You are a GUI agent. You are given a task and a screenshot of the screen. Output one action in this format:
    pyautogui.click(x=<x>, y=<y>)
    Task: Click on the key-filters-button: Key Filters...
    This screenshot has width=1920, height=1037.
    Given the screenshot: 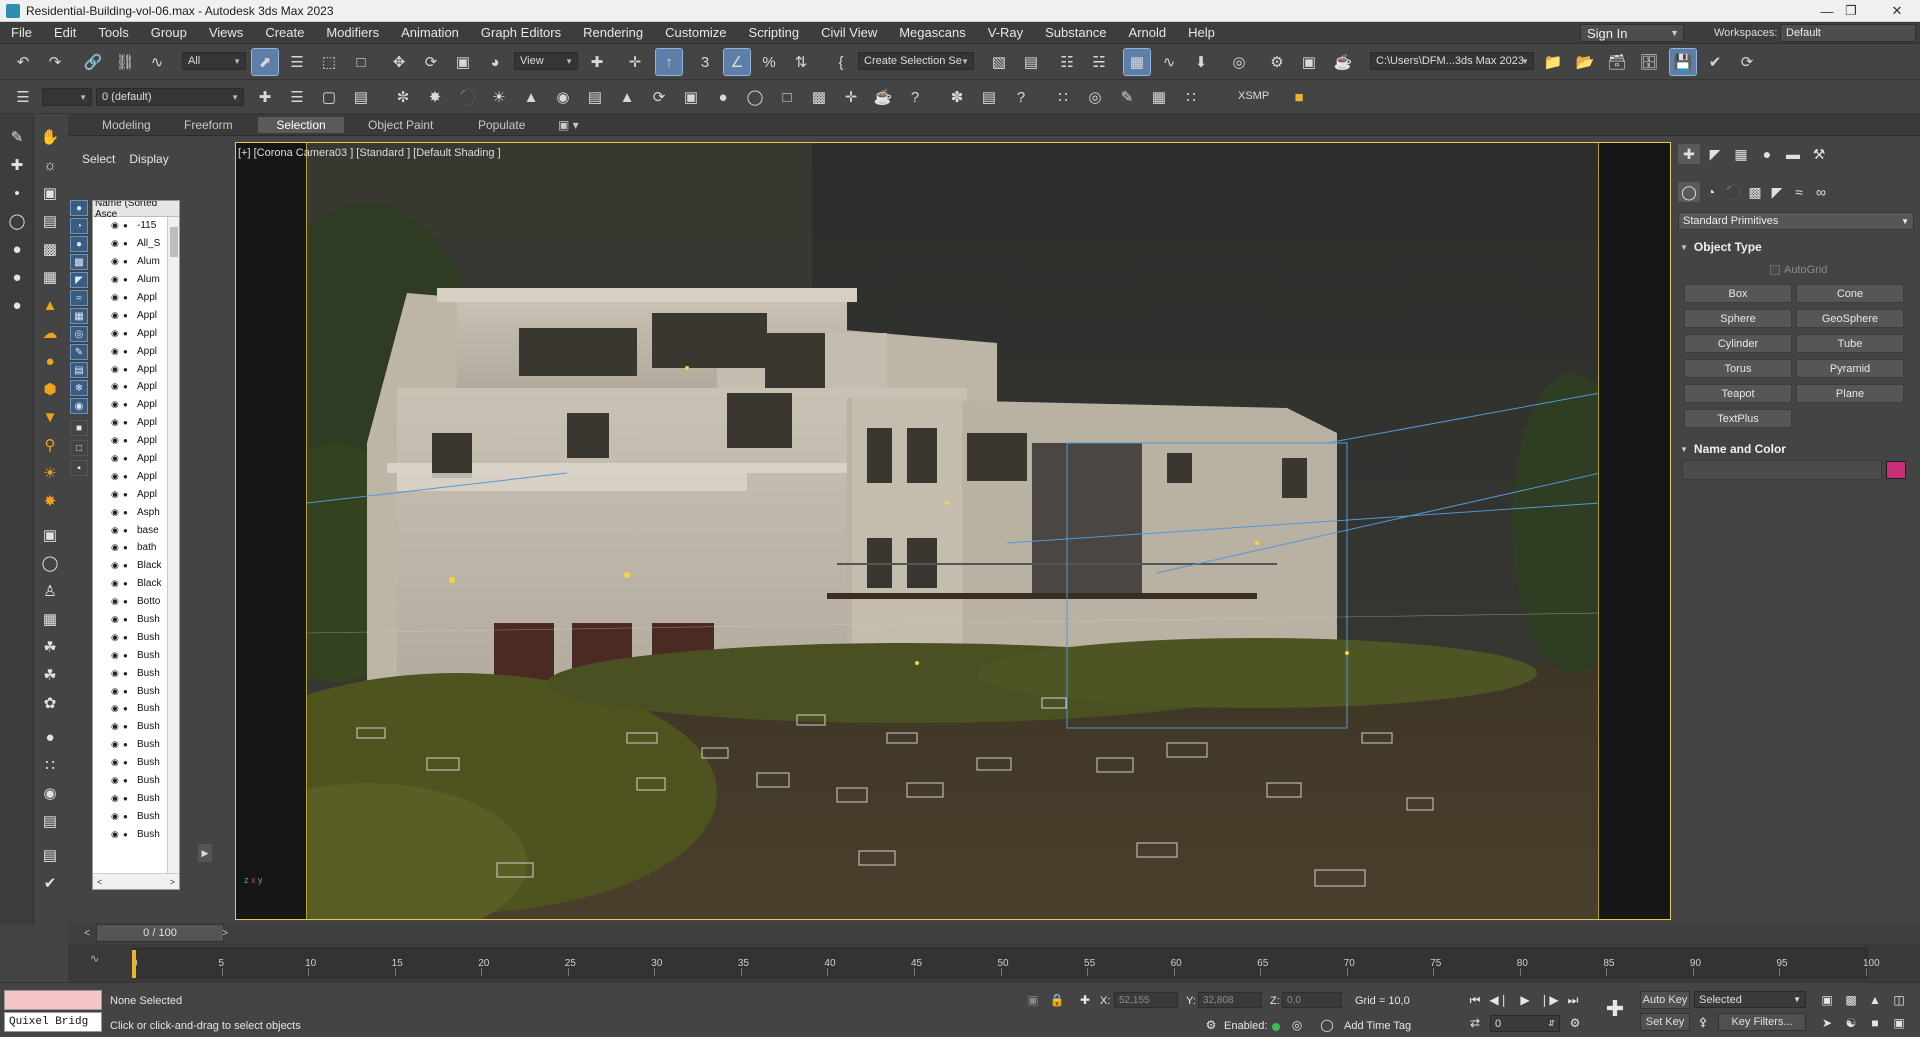 What is the action you would take?
    pyautogui.click(x=1762, y=1022)
    